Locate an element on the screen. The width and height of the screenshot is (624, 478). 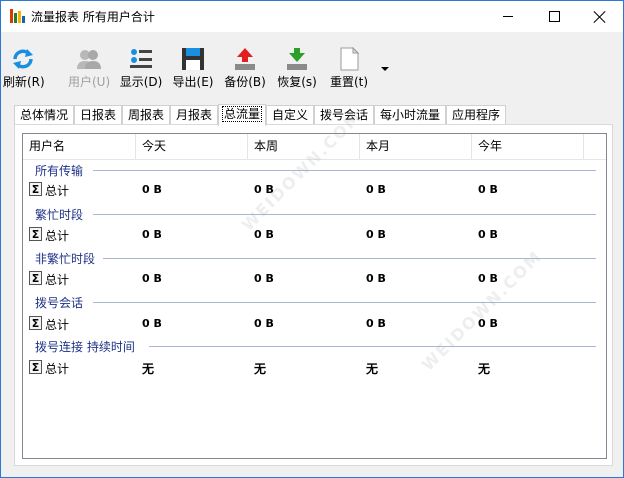
restore-label: 恢复(s) is located at coordinates (297, 82).